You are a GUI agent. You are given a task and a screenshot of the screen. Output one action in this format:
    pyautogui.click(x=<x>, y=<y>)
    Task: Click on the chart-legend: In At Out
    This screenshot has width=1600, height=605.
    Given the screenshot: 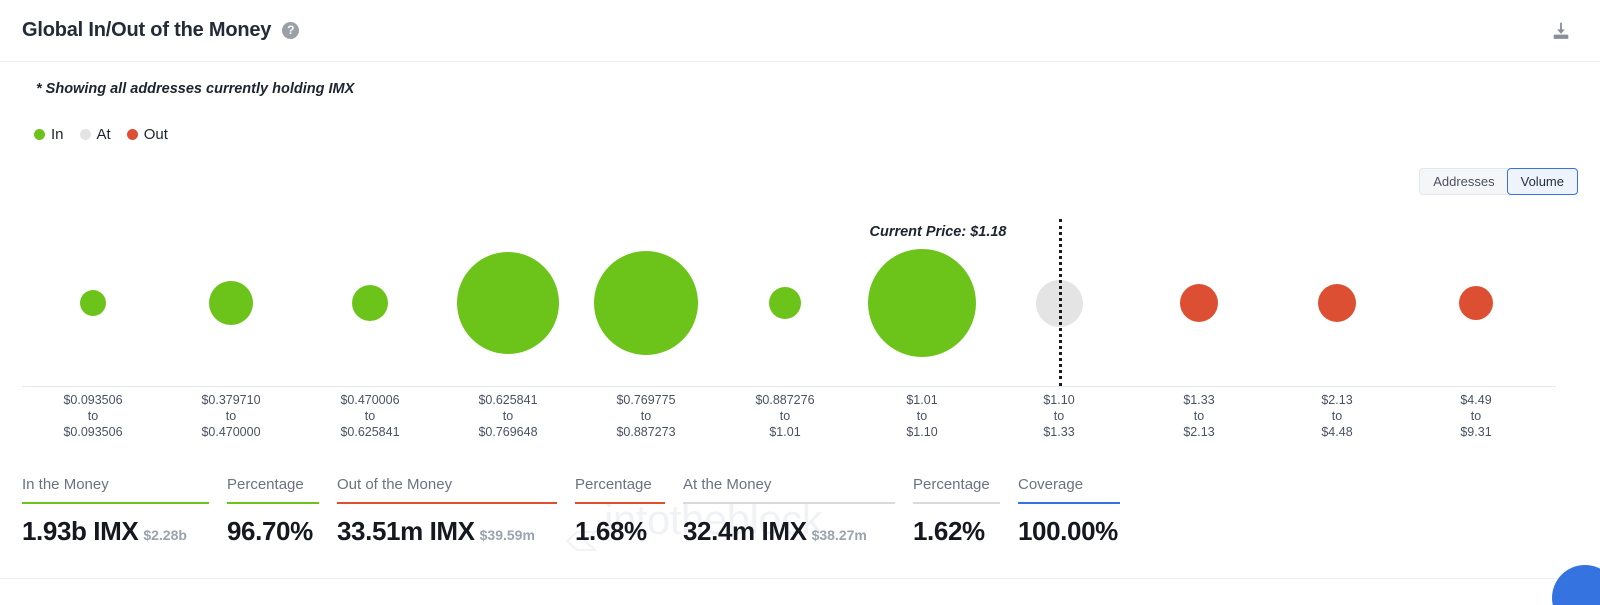 What is the action you would take?
    pyautogui.click(x=105, y=134)
    